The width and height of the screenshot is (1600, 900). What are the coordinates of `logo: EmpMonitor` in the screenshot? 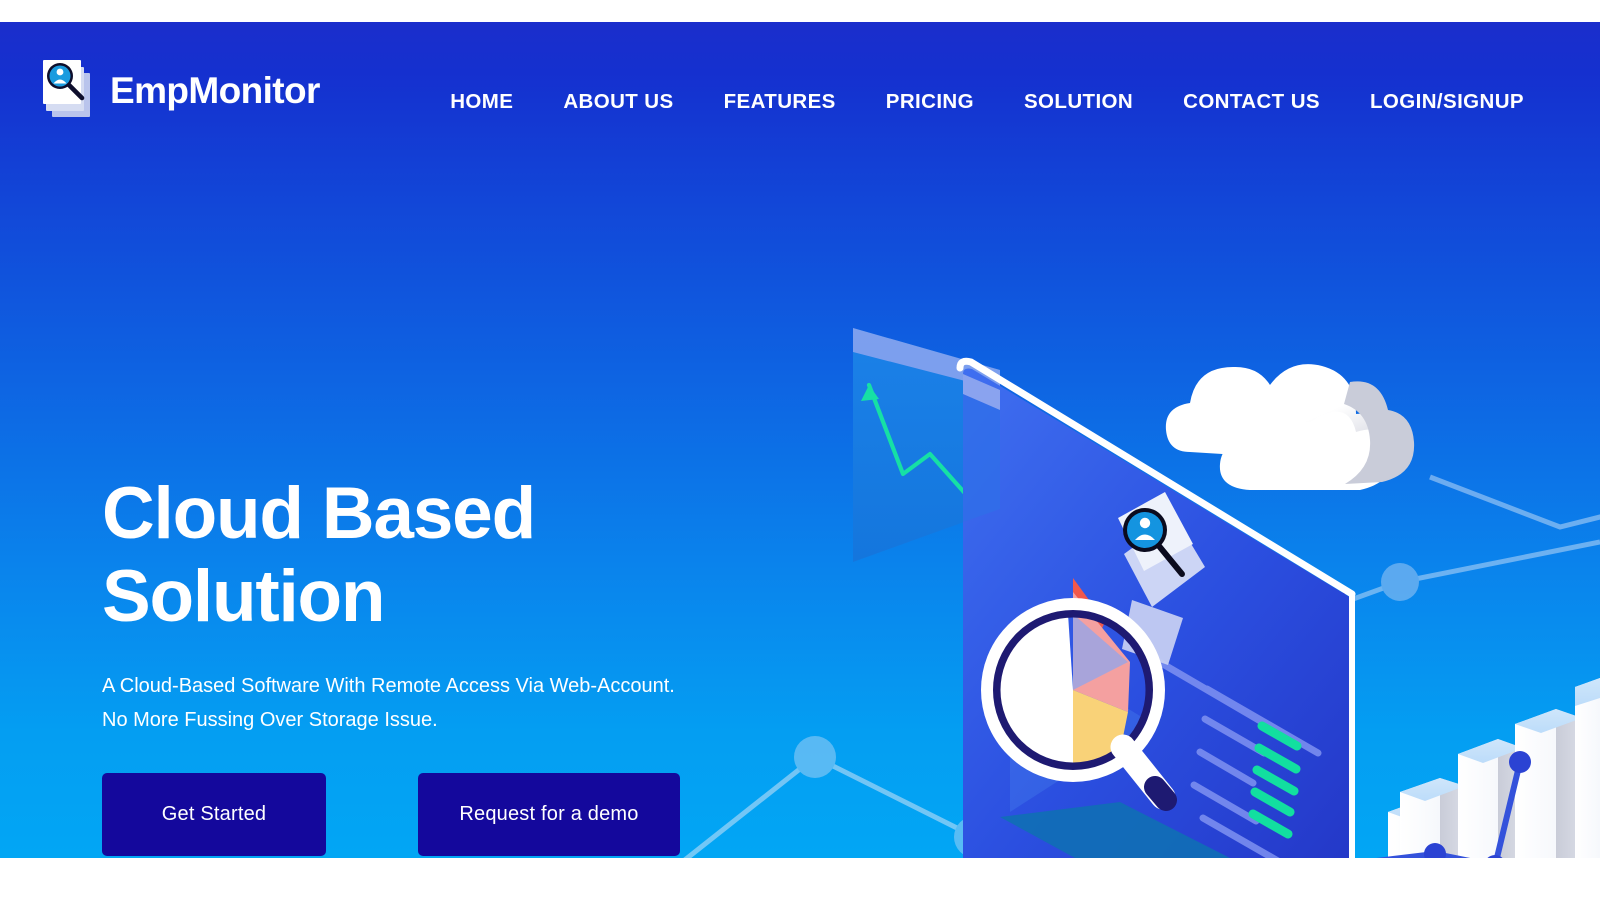 It's located at (180, 90).